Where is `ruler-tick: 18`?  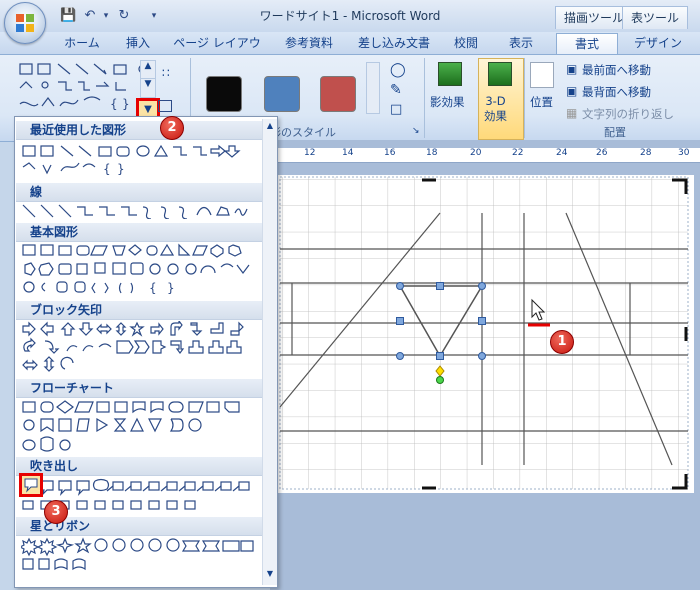
ruler-tick: 18 is located at coordinates (432, 153).